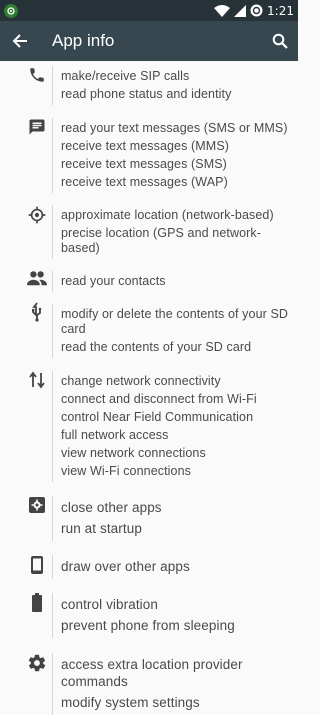 The width and height of the screenshot is (320, 715). What do you see at coordinates (152, 673) in the screenshot?
I see `permission-item: access extra location provider commands` at bounding box center [152, 673].